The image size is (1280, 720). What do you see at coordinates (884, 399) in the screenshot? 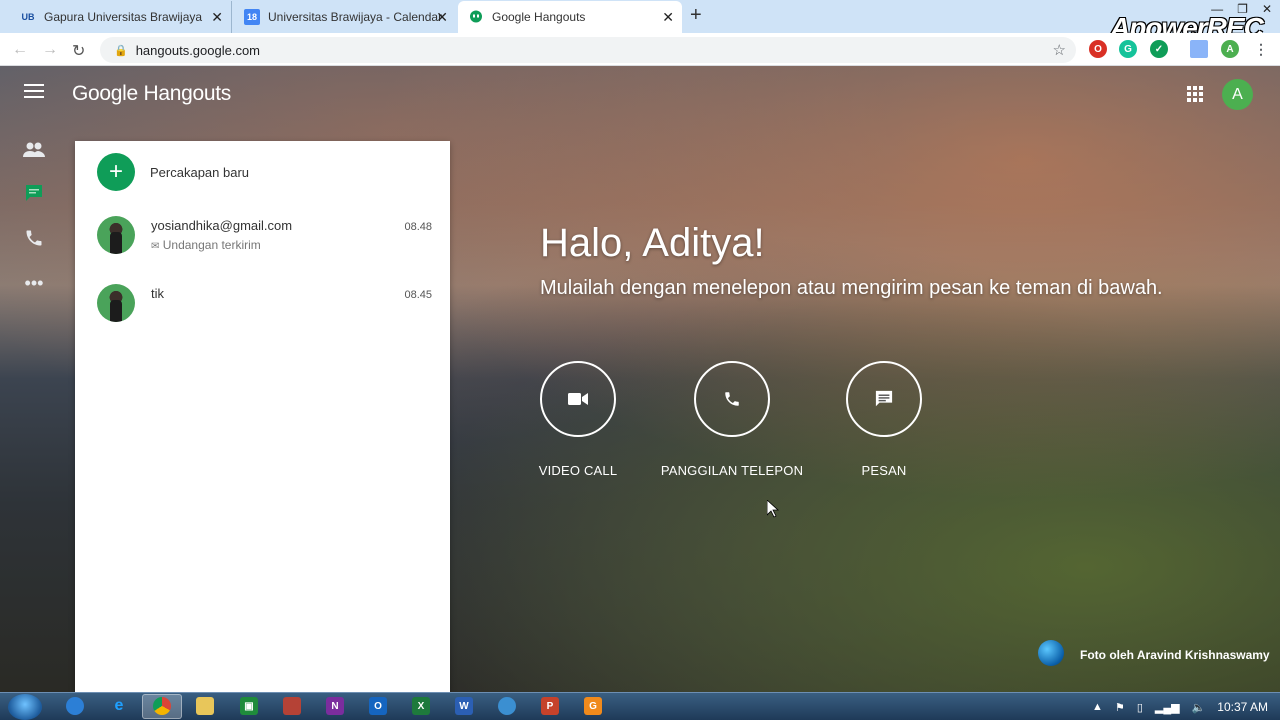
I see `message-icon` at bounding box center [884, 399].